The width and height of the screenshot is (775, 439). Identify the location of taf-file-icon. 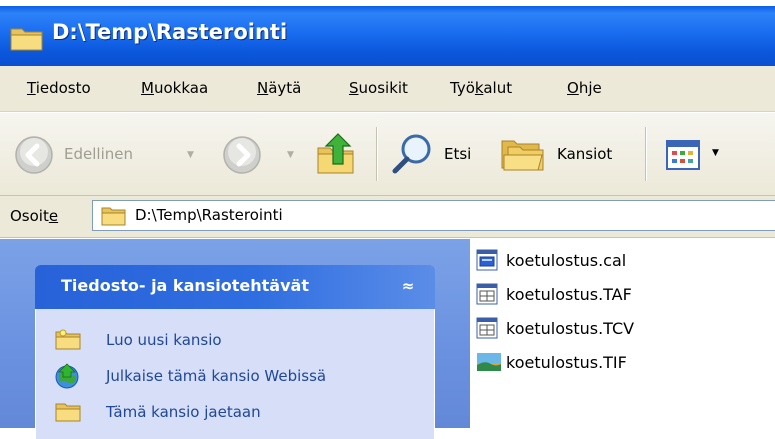
(487, 296).